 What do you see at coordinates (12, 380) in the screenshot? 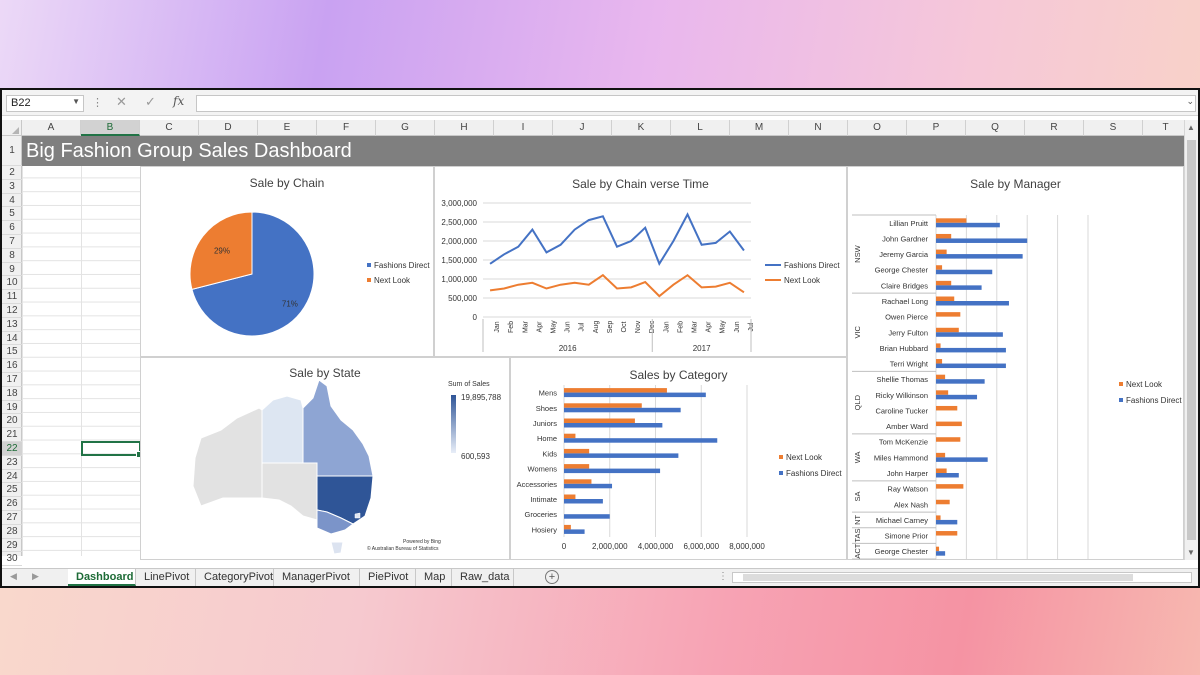
I see `row-header-17: 17` at bounding box center [12, 380].